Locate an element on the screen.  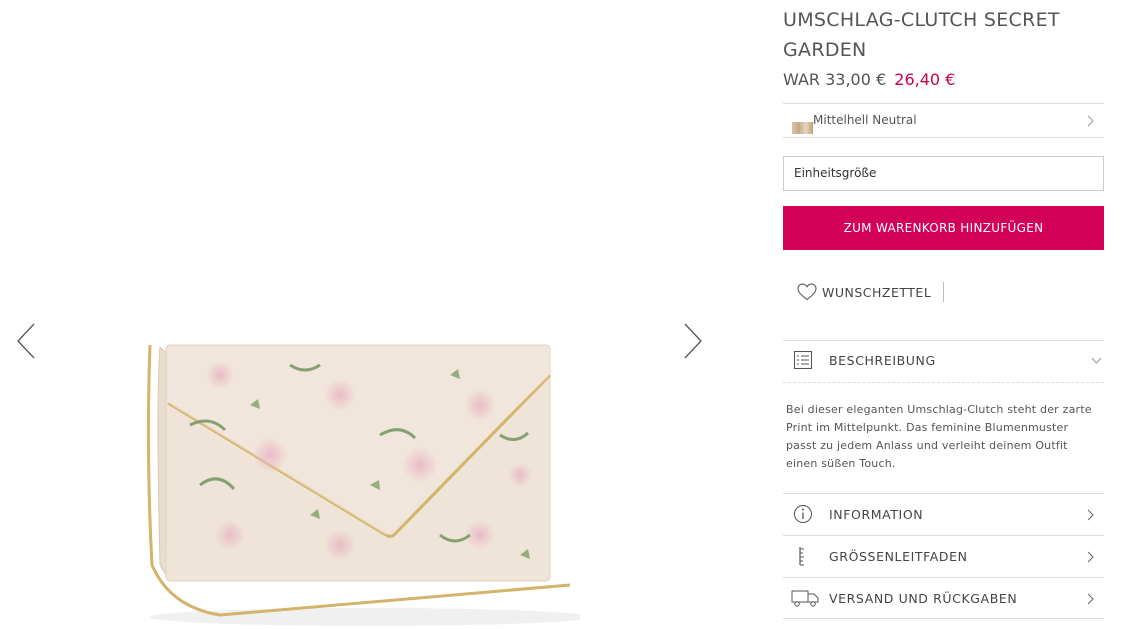
gallery-prev-button is located at coordinates (26, 341).